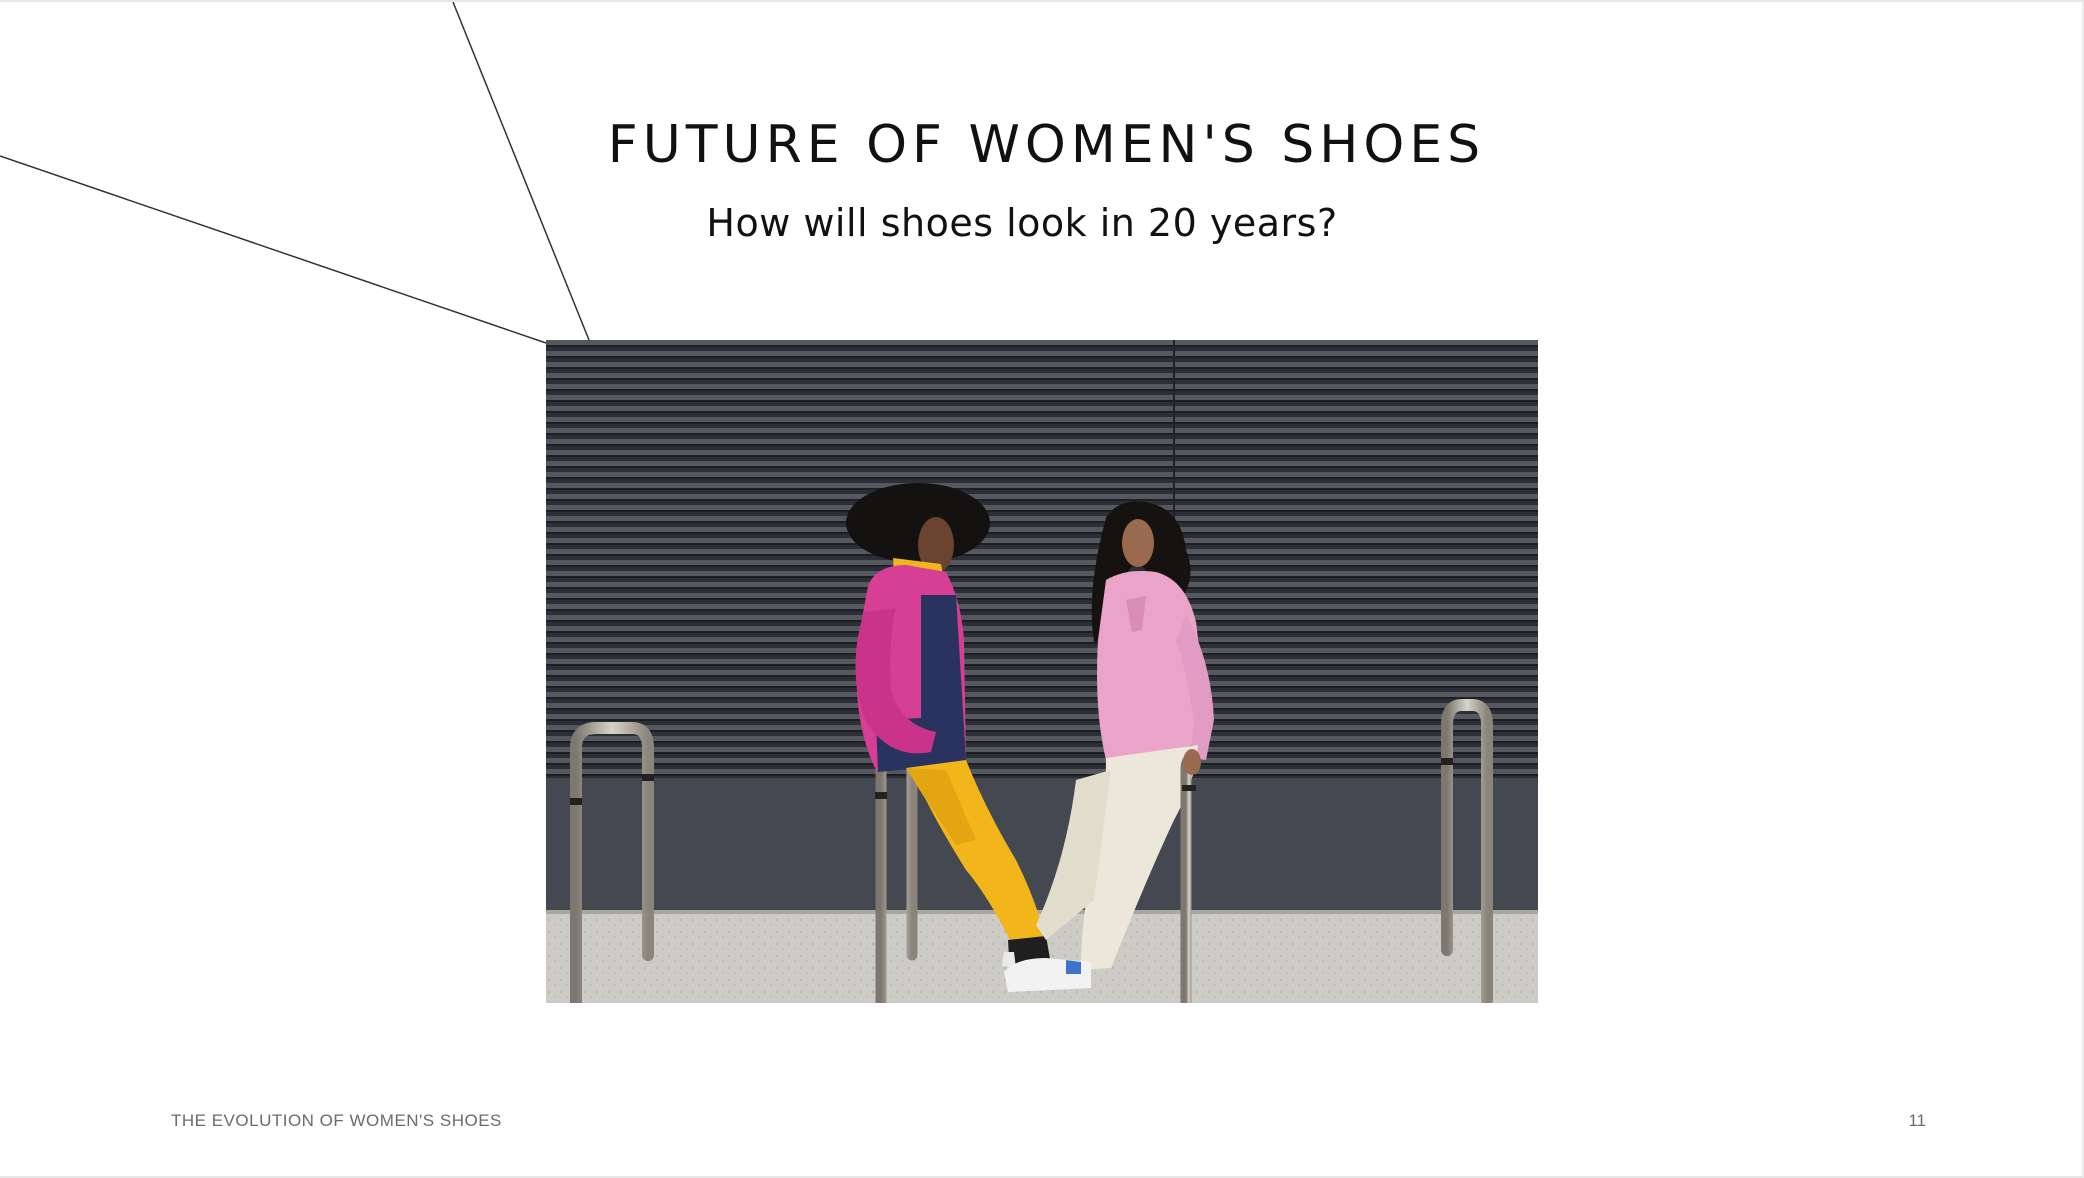 Image resolution: width=2084 pixels, height=1178 pixels. Describe the element at coordinates (1189, 878) in the screenshot. I see `bike-rail-right-center` at that location.